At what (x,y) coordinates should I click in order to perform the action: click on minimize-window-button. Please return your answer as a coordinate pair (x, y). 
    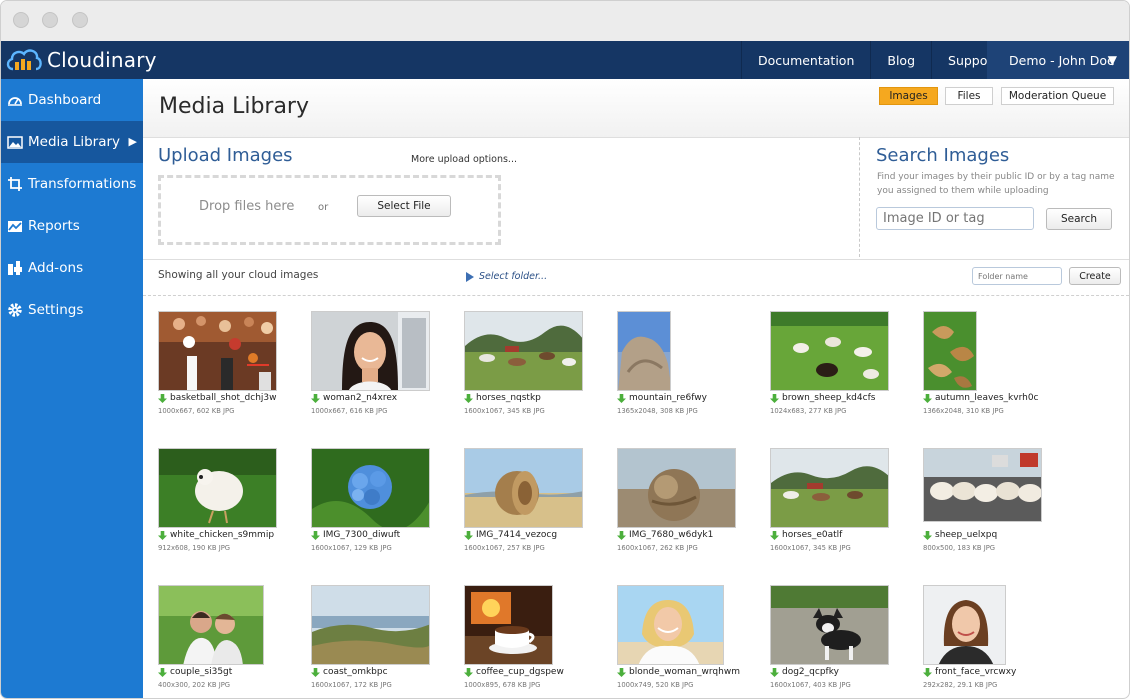
    Looking at the image, I should click on (50, 20).